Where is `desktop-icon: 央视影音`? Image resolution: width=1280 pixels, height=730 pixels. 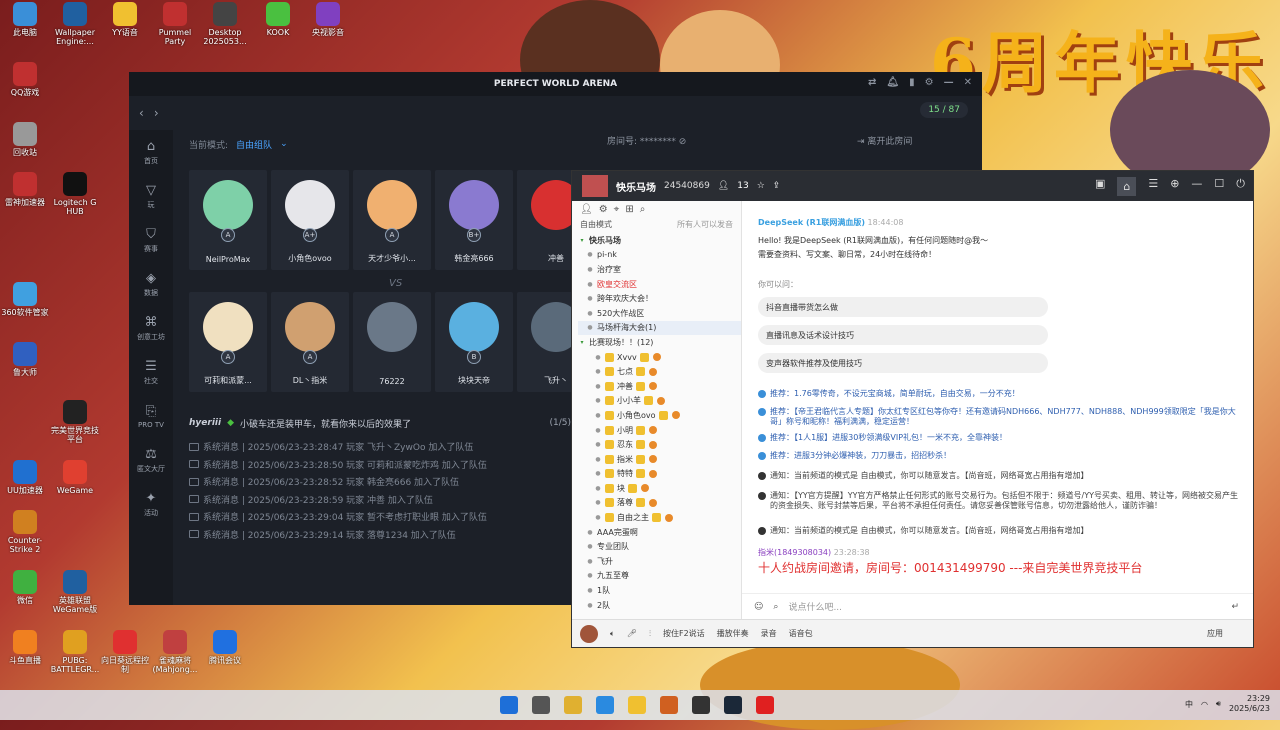 desktop-icon: 央视影音 is located at coordinates (328, 19).